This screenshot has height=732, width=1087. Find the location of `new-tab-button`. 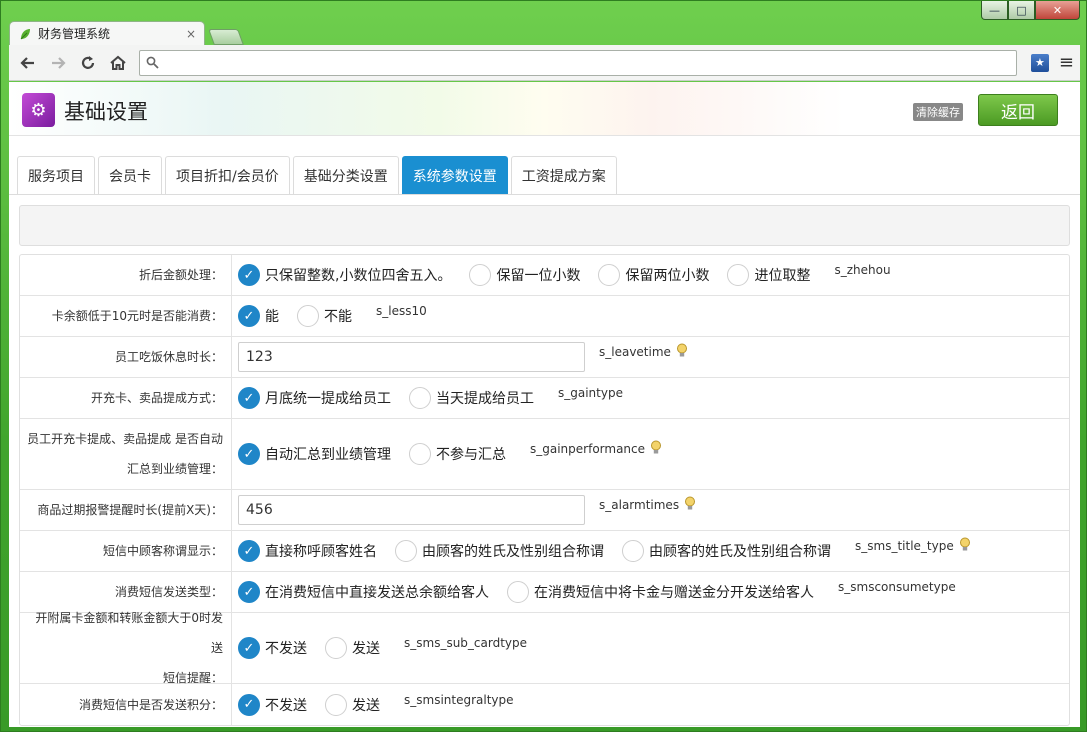

new-tab-button is located at coordinates (226, 37).